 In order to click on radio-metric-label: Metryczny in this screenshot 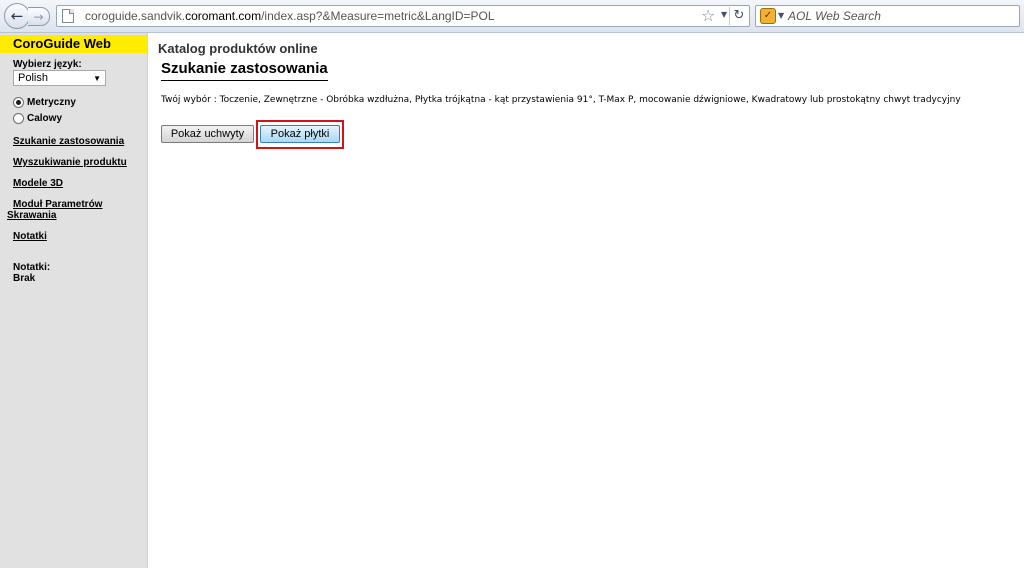, I will do `click(51, 102)`.